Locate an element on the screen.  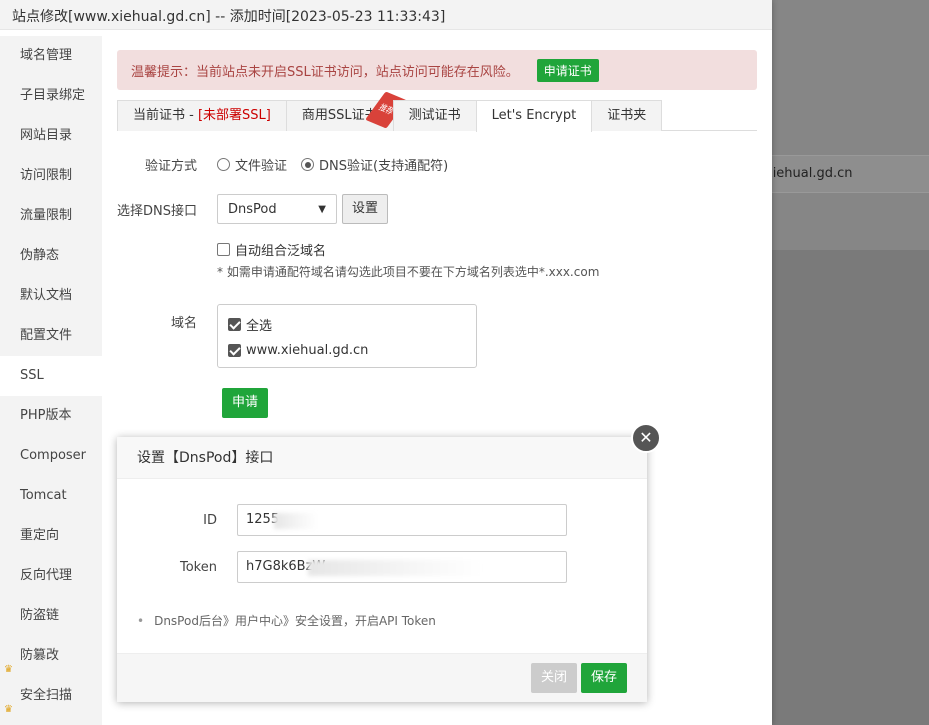
select-all-checkbox is located at coordinates (234, 324).